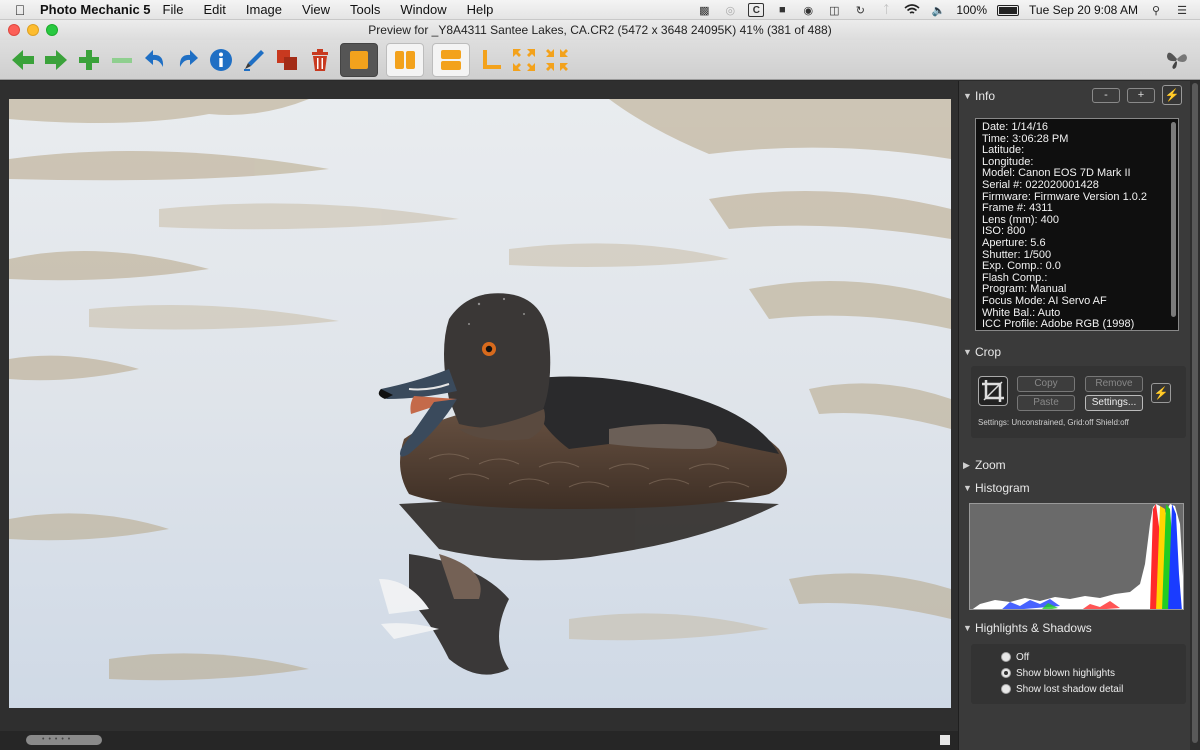 The width and height of the screenshot is (1200, 750). Describe the element at coordinates (154, 60) in the screenshot. I see `rotate-left-icon` at that location.